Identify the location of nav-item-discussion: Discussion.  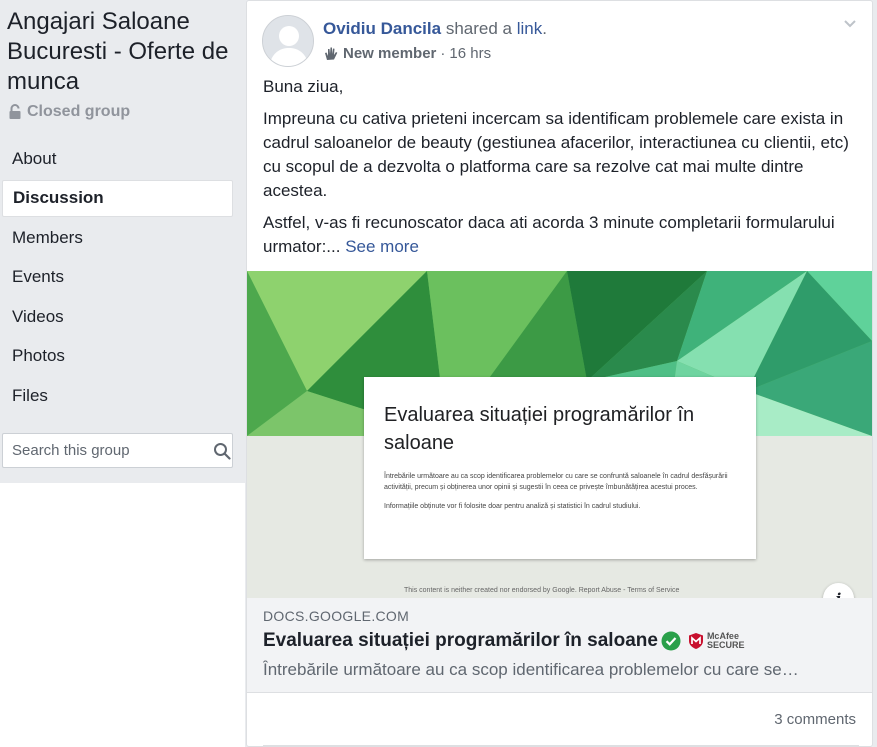
(117, 198).